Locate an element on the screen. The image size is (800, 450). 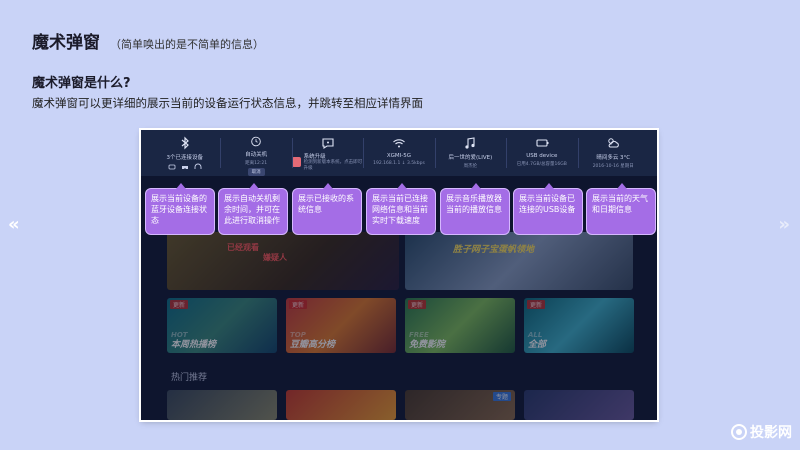
status-bluetooth: 3个已连接设备 is located at coordinates (184, 153).